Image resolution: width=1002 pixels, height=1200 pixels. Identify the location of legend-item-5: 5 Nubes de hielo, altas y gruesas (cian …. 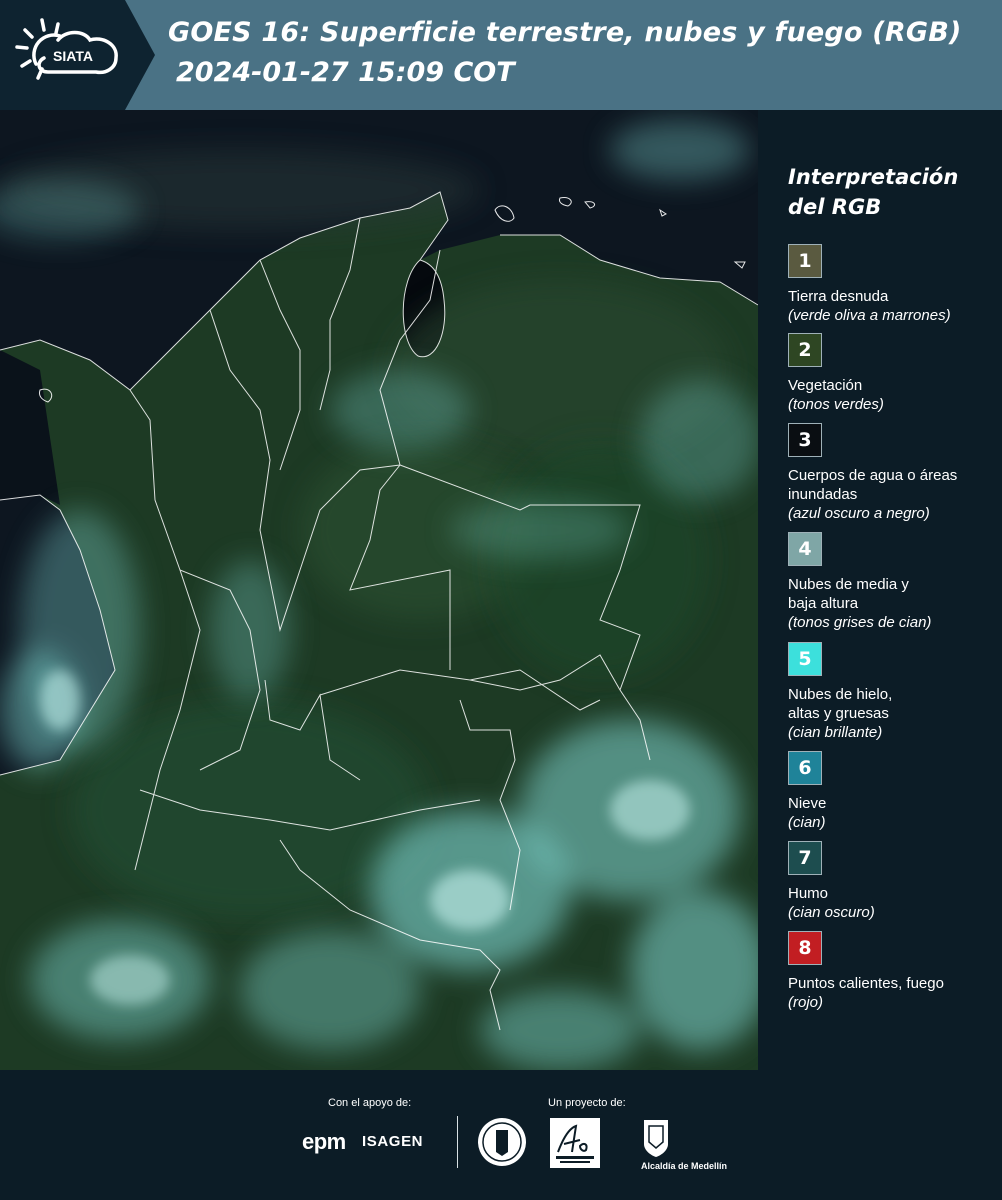
(890, 692).